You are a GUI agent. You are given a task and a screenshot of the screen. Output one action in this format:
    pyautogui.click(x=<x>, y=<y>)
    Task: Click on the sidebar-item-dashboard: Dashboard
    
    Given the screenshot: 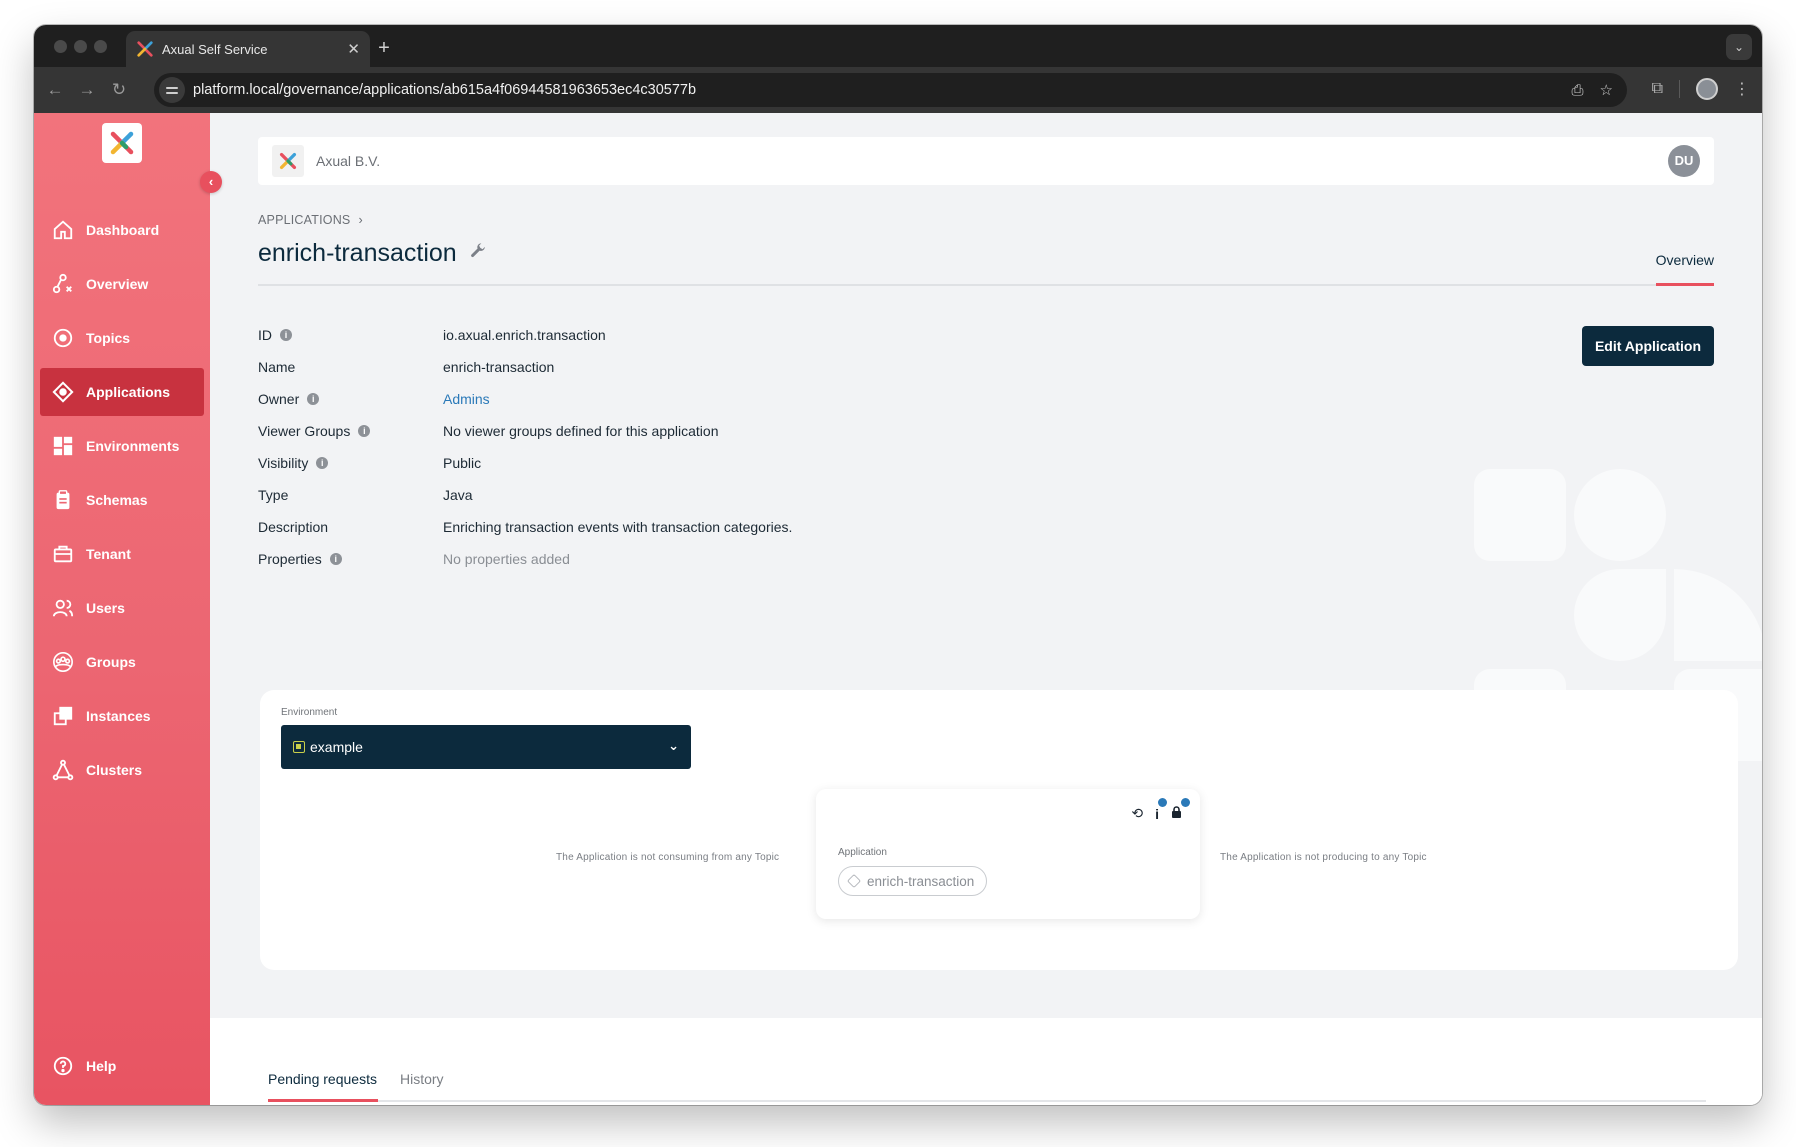 What is the action you would take?
    pyautogui.click(x=122, y=230)
    